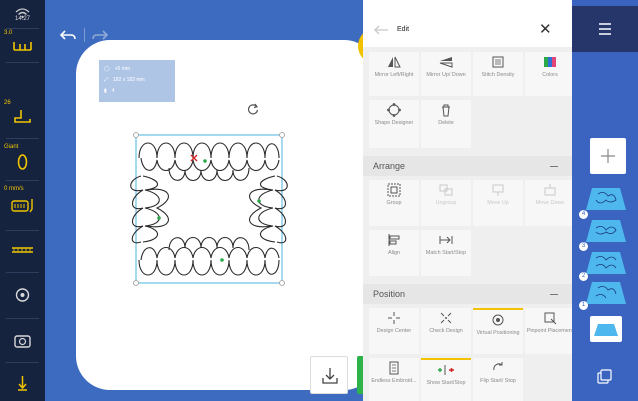 This screenshot has width=638, height=401. Describe the element at coordinates (394, 331) in the screenshot. I see `design-center-button: Design Center` at that location.